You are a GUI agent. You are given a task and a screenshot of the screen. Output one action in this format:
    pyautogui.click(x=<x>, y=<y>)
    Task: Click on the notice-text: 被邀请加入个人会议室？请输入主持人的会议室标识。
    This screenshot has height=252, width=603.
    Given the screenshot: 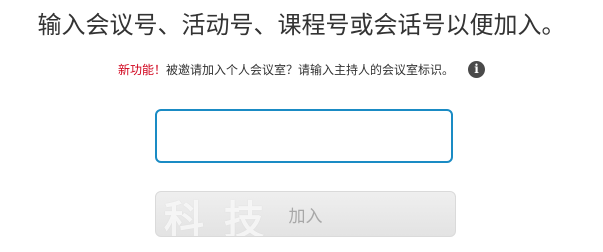 What is the action you would take?
    pyautogui.click(x=310, y=69)
    